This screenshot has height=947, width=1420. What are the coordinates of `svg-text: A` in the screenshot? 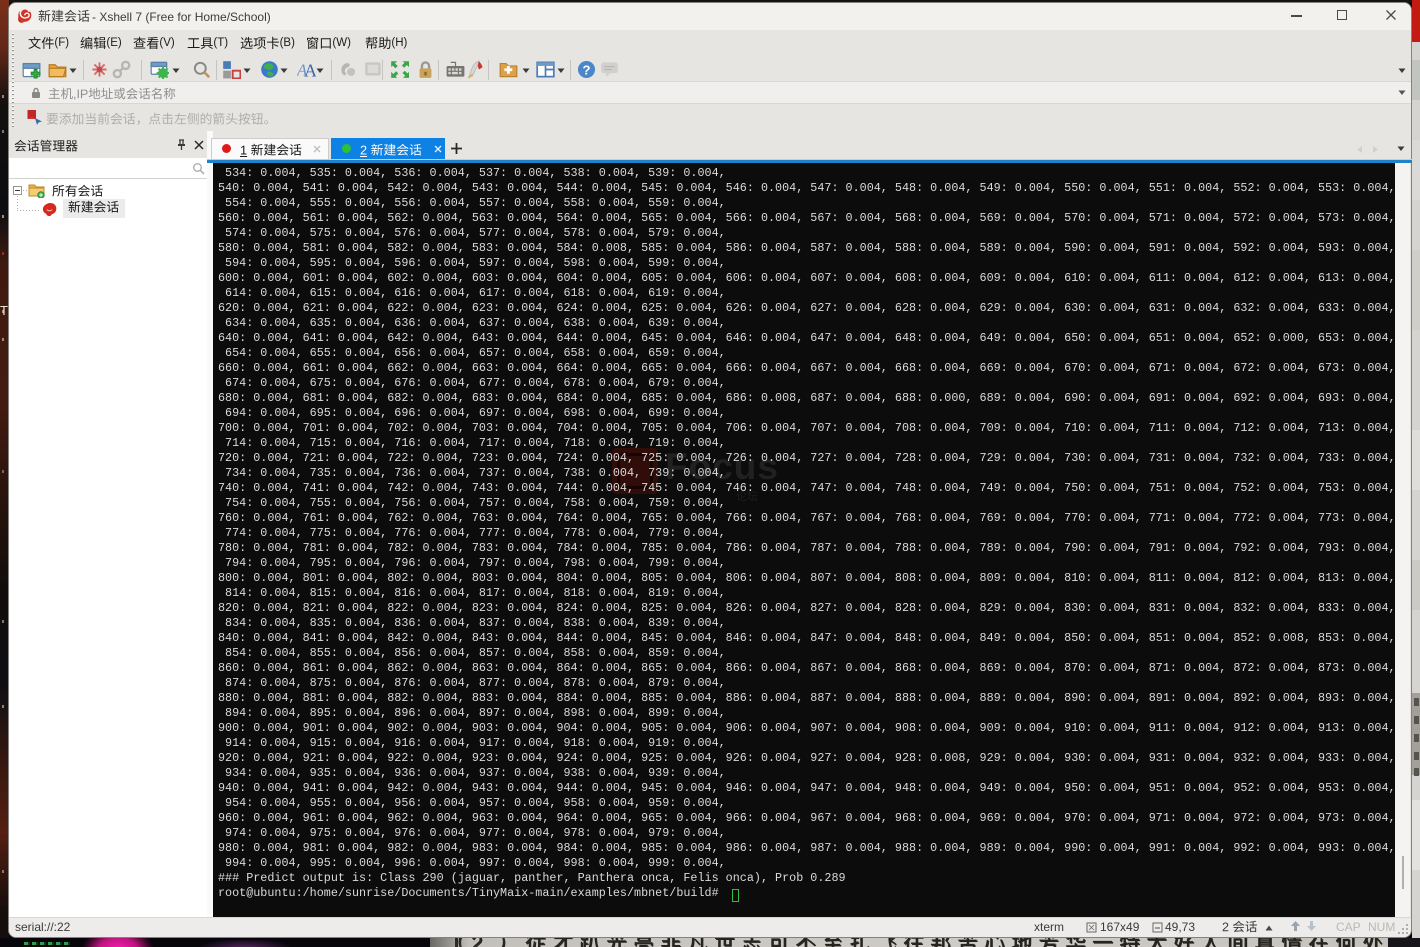 It's located at (310, 70).